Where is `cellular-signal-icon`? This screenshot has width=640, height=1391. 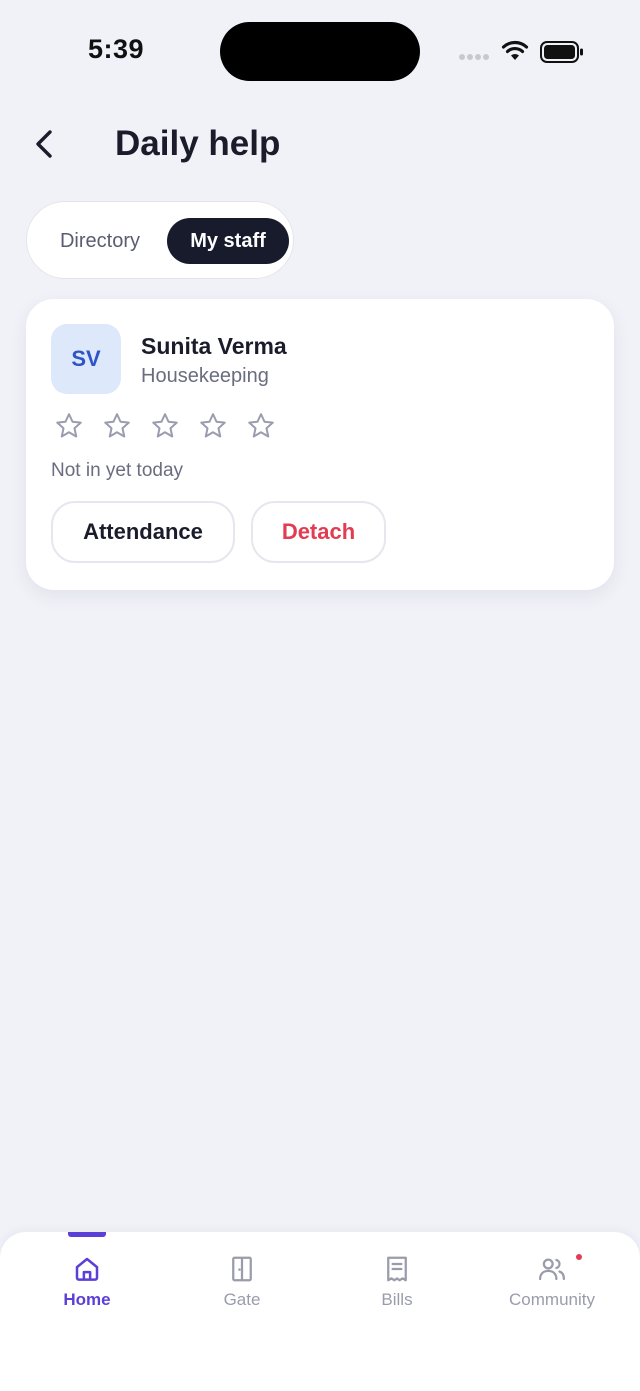
cellular-signal-icon is located at coordinates (474, 57).